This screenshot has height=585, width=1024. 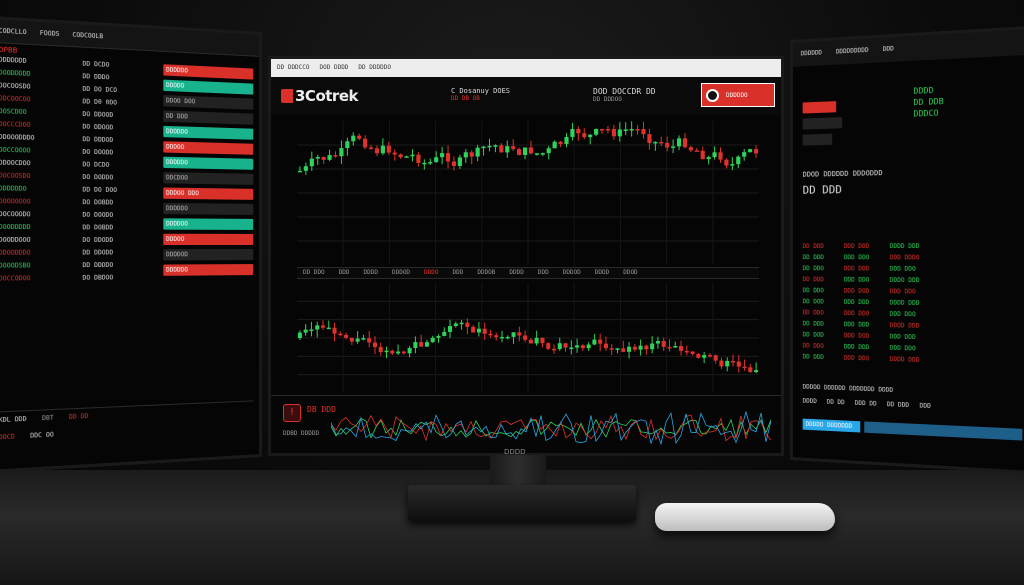 I want to click on mouse, so click(x=745, y=517).